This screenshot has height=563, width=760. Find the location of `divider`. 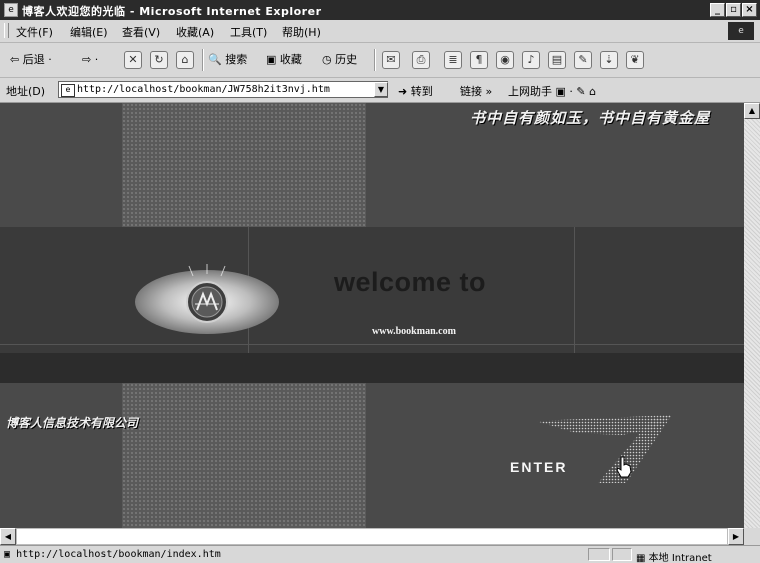

divider is located at coordinates (372, 344).